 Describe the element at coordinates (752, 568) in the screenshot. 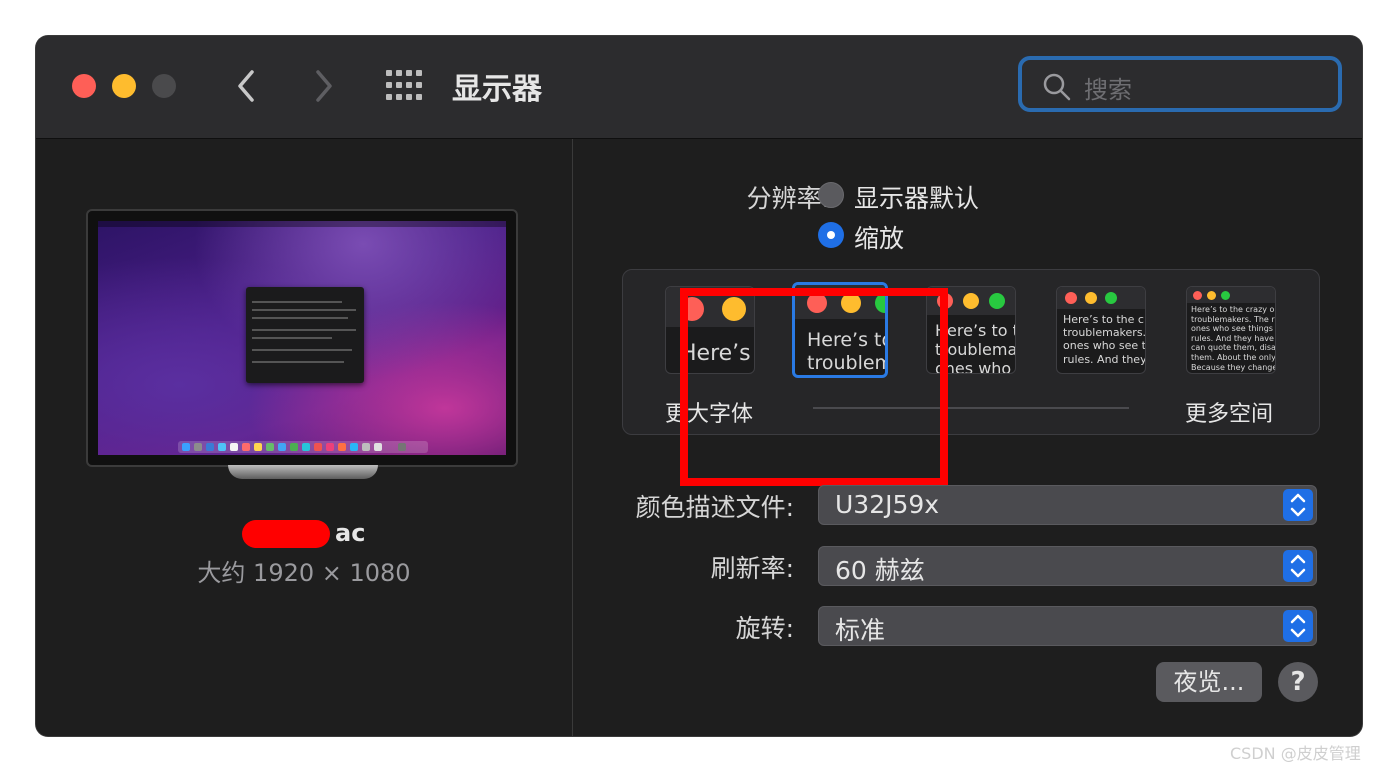

I see `refresh-rate-label: 刷新率:` at that location.